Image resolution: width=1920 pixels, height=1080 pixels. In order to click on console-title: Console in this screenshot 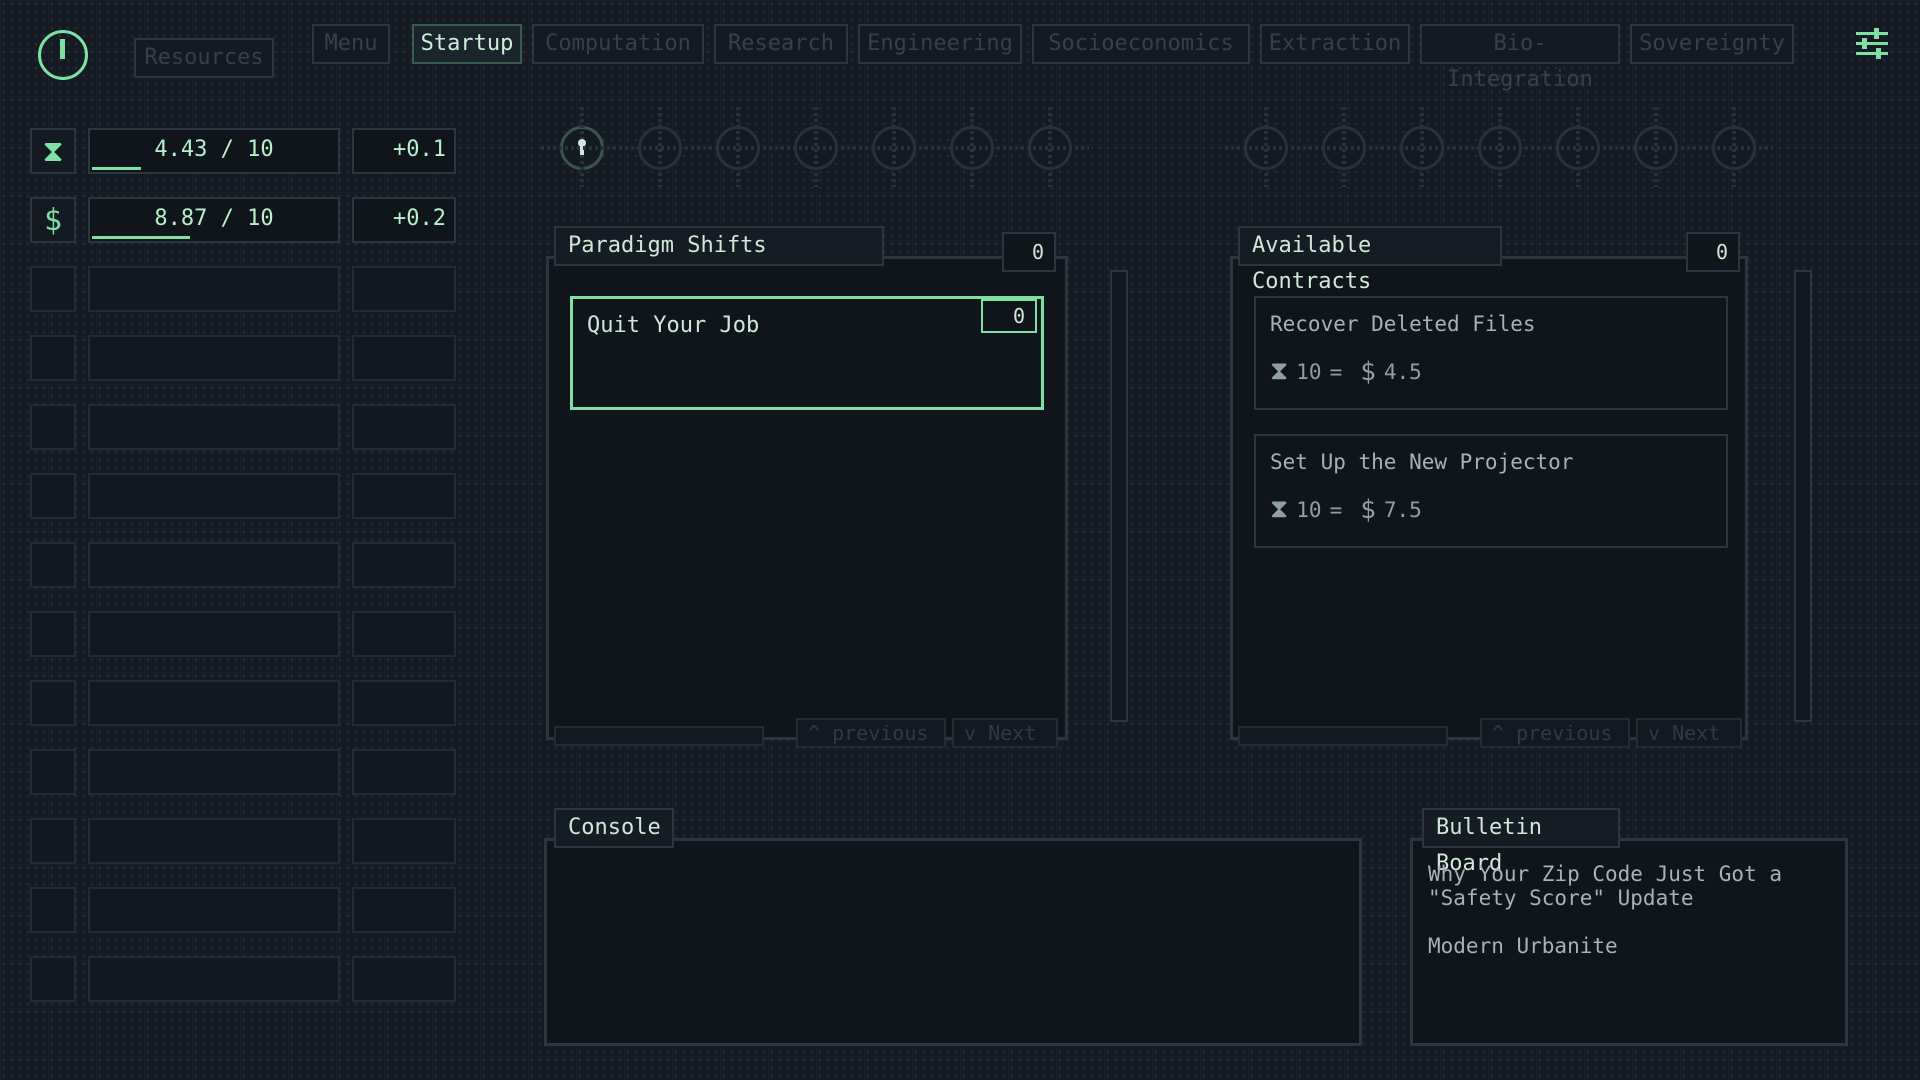, I will do `click(614, 828)`.